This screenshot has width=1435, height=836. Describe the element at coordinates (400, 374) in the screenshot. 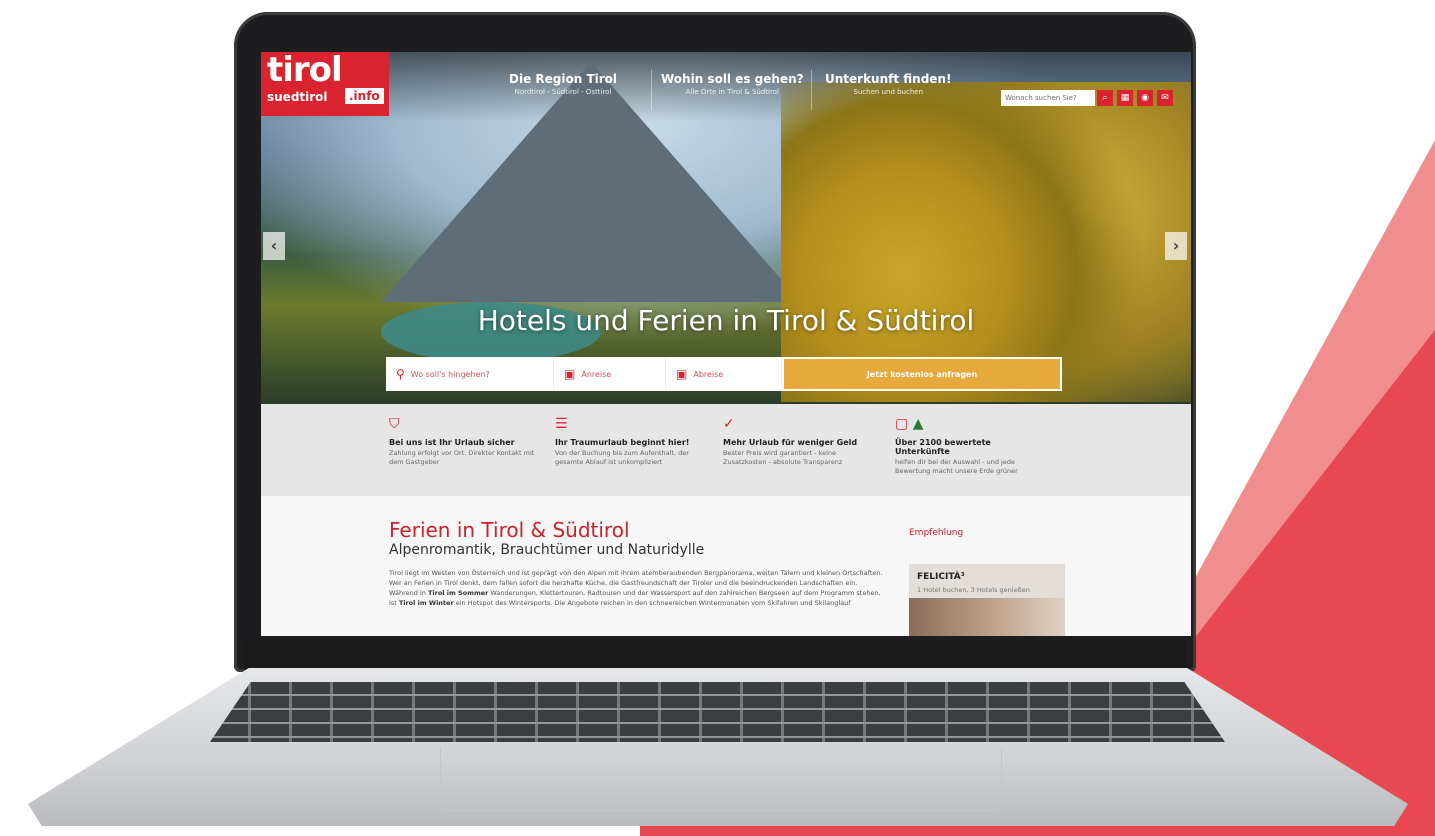

I see `location-pin-icon: ⚲` at that location.